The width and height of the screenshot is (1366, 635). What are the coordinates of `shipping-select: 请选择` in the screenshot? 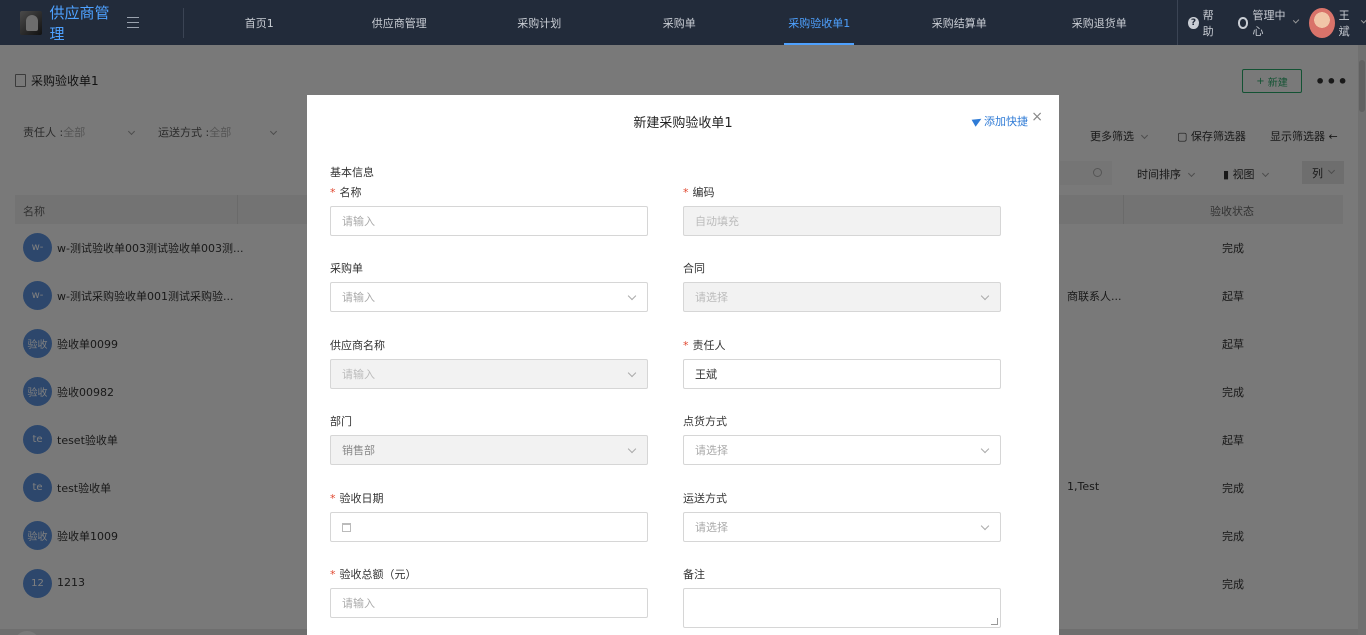 It's located at (842, 527).